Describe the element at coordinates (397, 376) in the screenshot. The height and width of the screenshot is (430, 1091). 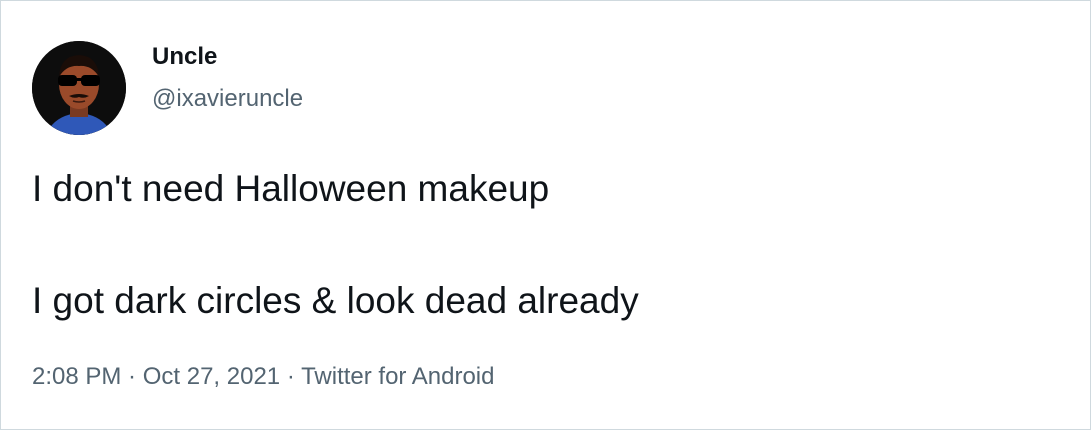
I see `tweet-source: Twitter for Android` at that location.